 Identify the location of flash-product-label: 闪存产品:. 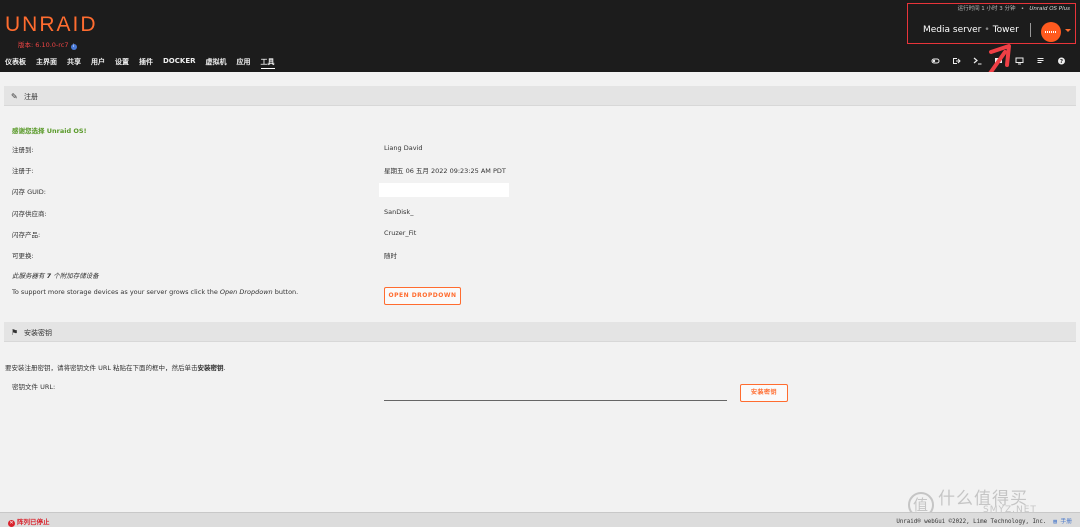
(26, 235).